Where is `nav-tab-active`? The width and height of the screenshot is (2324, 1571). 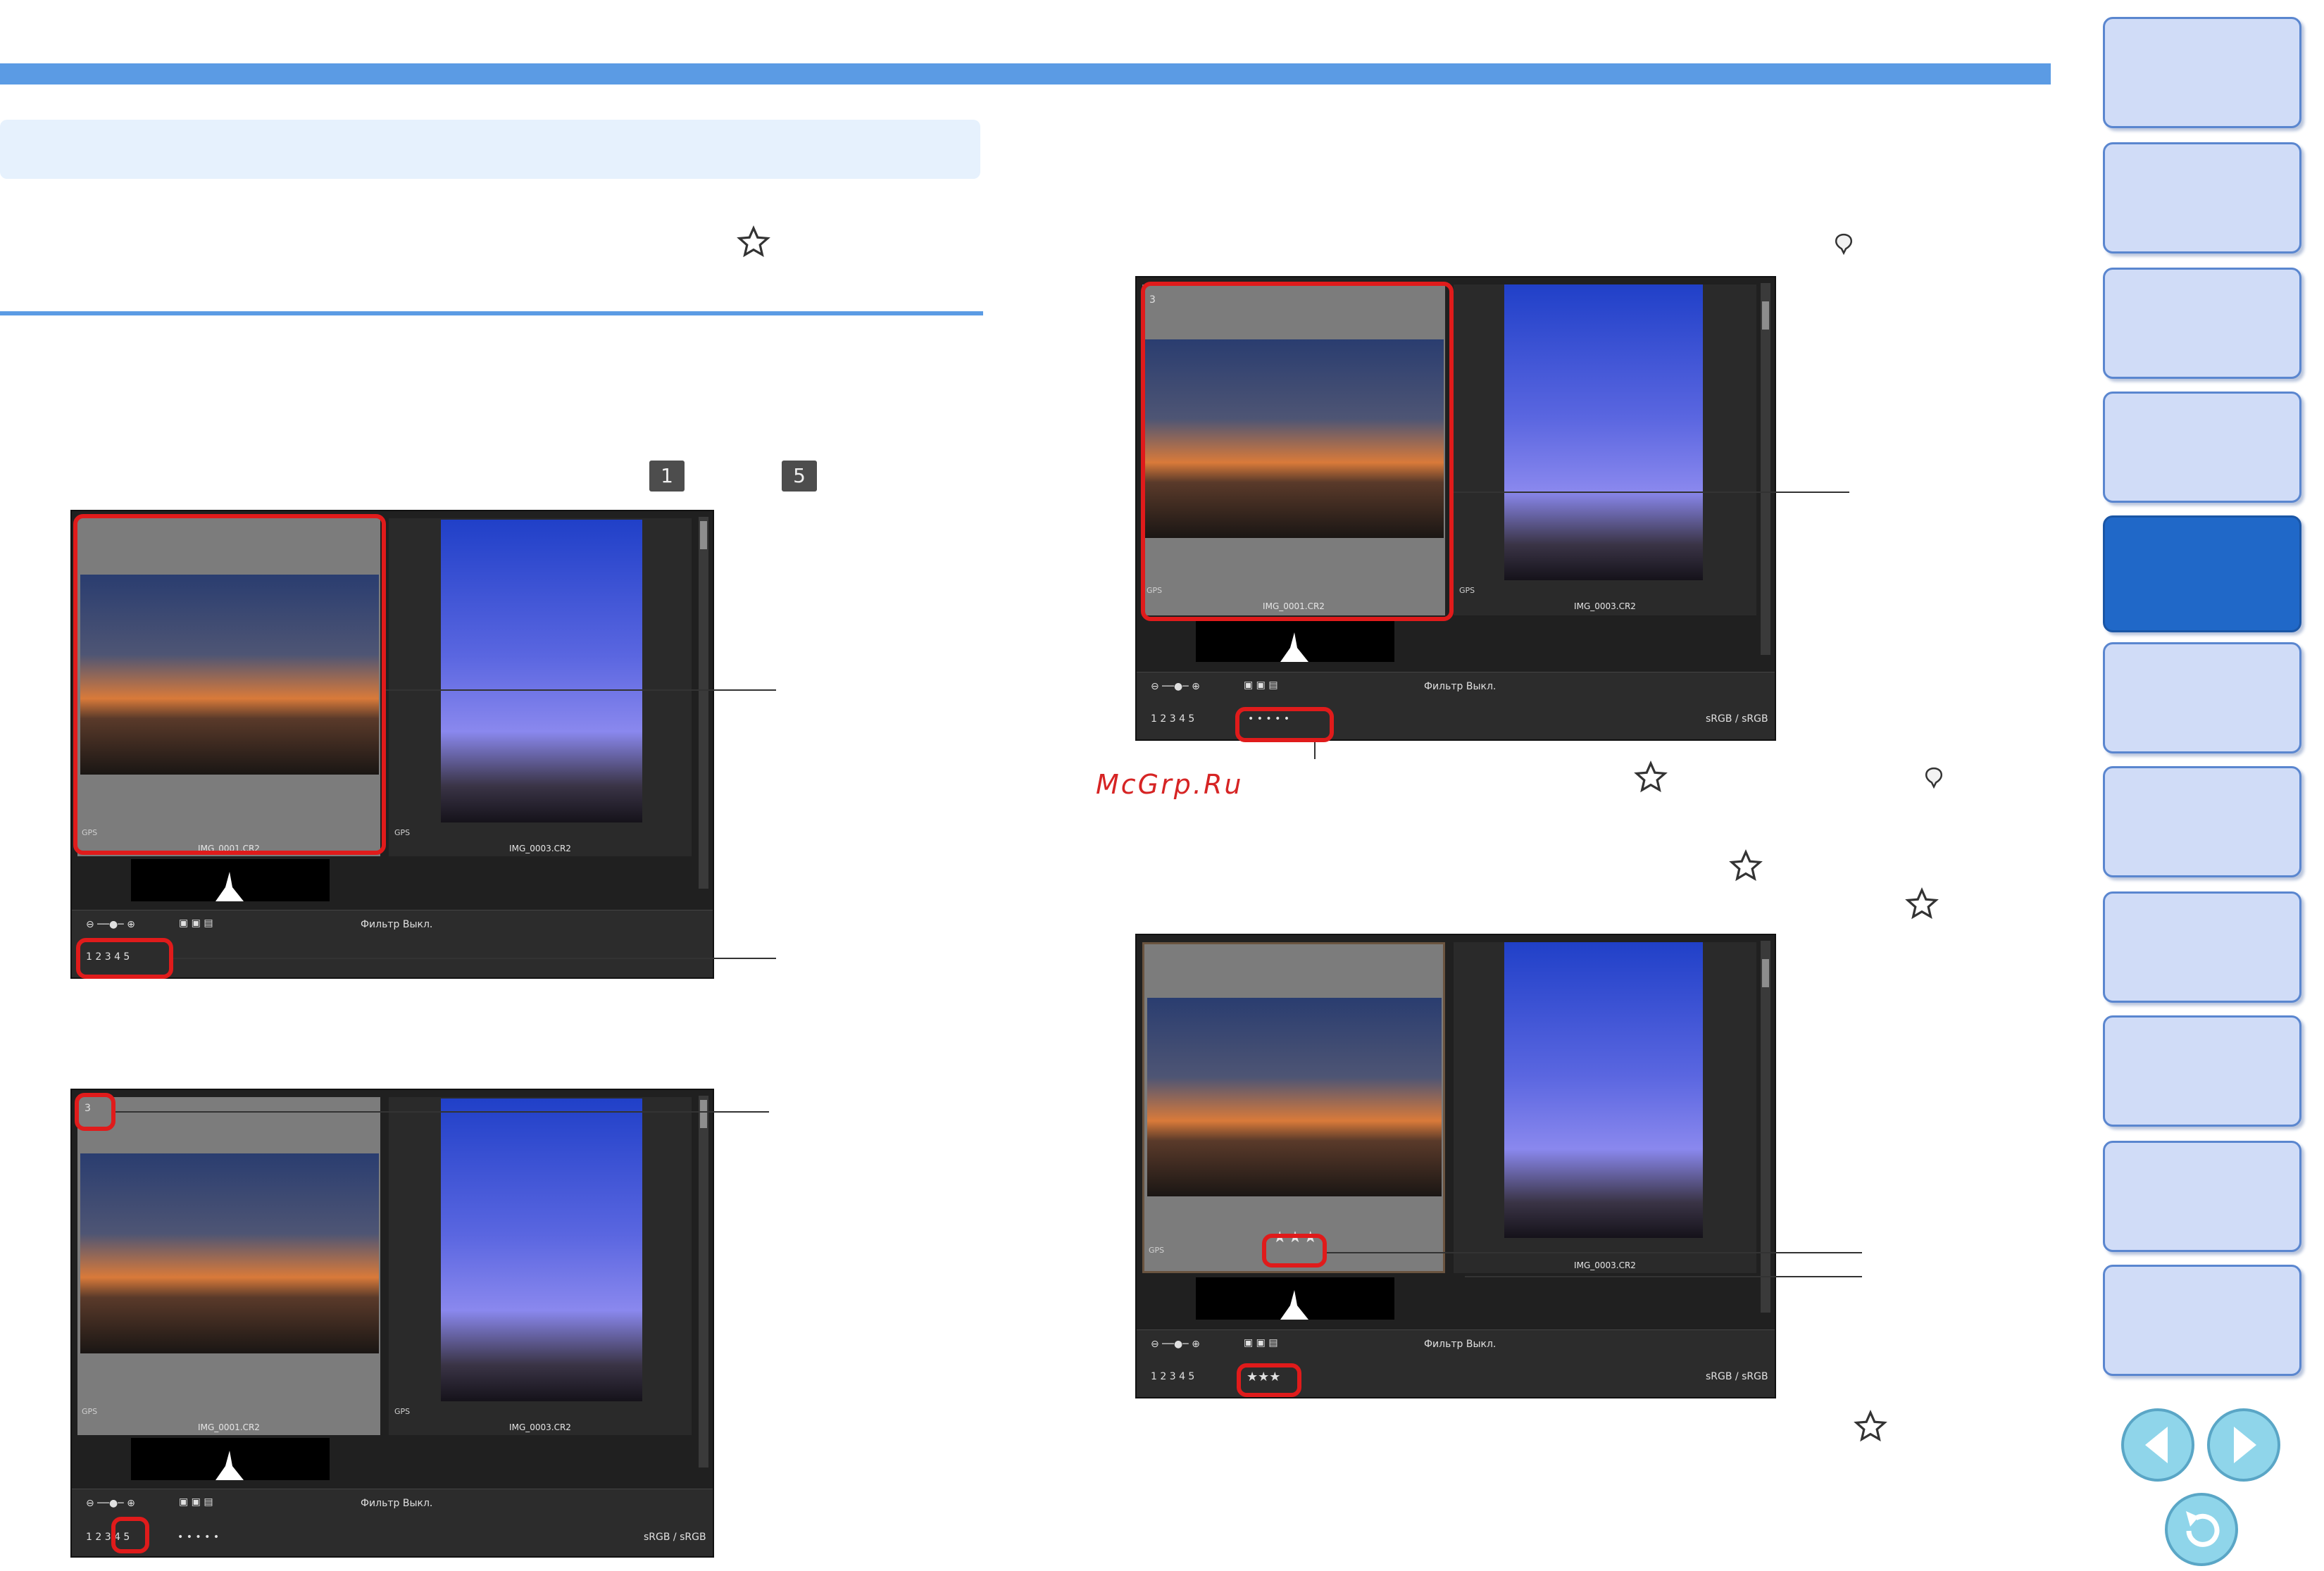
nav-tab-active is located at coordinates (2202, 574).